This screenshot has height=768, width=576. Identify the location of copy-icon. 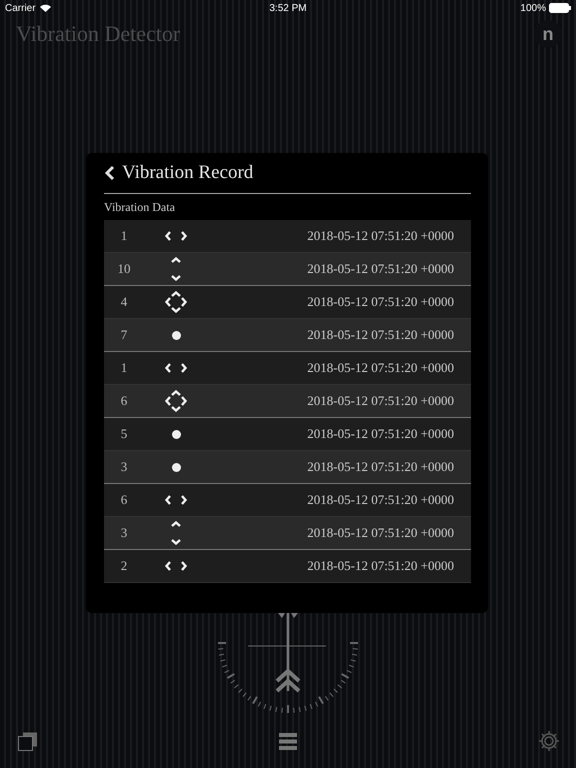
(28, 741).